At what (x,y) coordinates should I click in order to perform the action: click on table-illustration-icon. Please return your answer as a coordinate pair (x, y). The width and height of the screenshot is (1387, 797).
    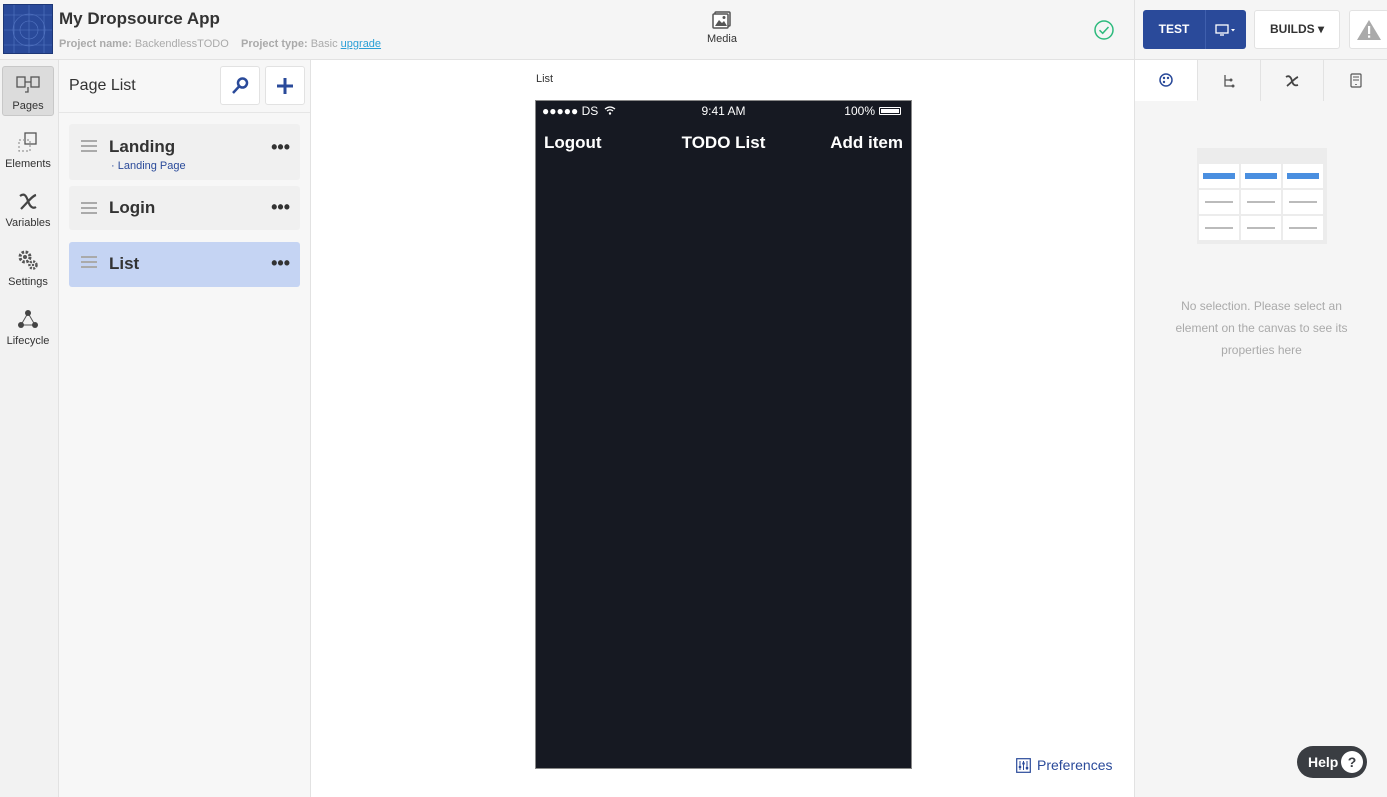
    Looking at the image, I should click on (1262, 198).